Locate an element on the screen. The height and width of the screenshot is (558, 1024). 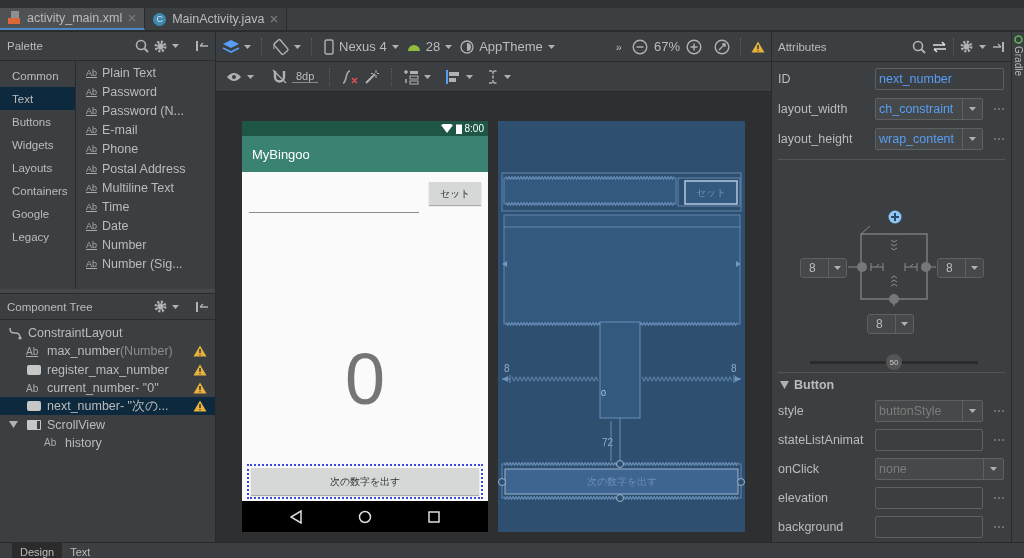
palette-category: Layouts is located at coordinates (37, 167).